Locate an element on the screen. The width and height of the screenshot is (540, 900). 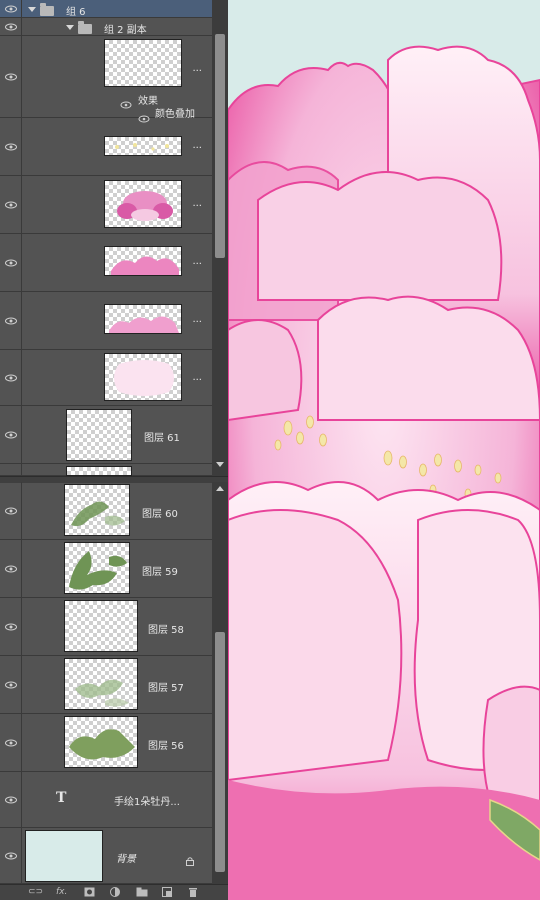
layer-name: 图层 59 is located at coordinates (160, 572).